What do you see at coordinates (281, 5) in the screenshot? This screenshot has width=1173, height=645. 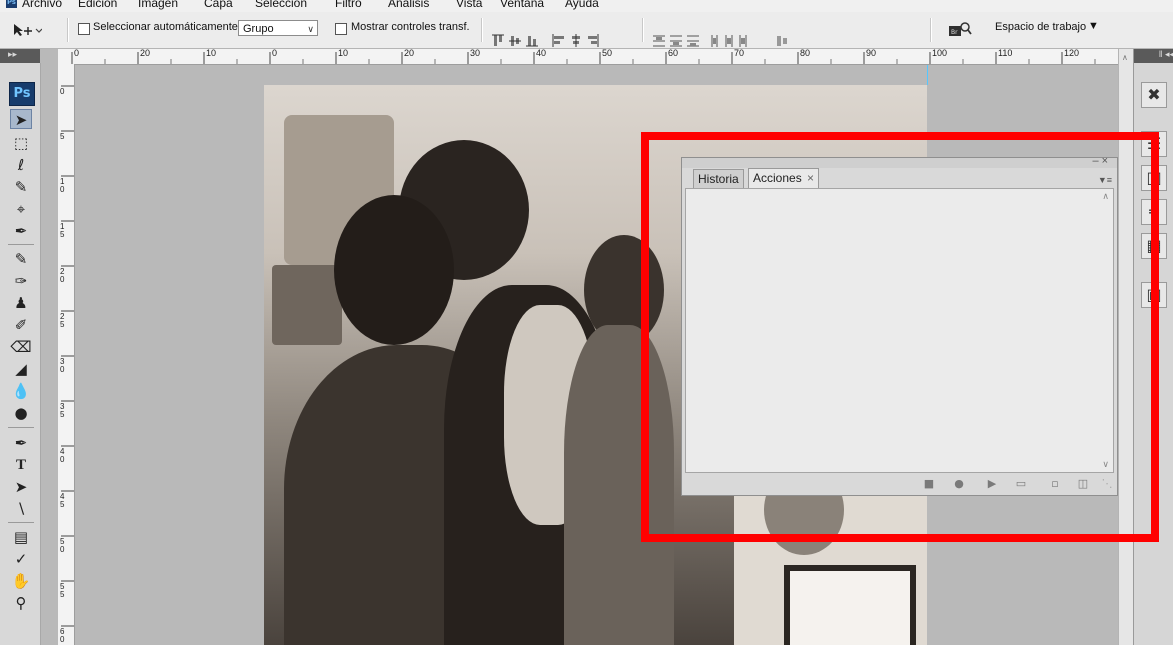 I see `menu-seleccion: Selección` at bounding box center [281, 5].